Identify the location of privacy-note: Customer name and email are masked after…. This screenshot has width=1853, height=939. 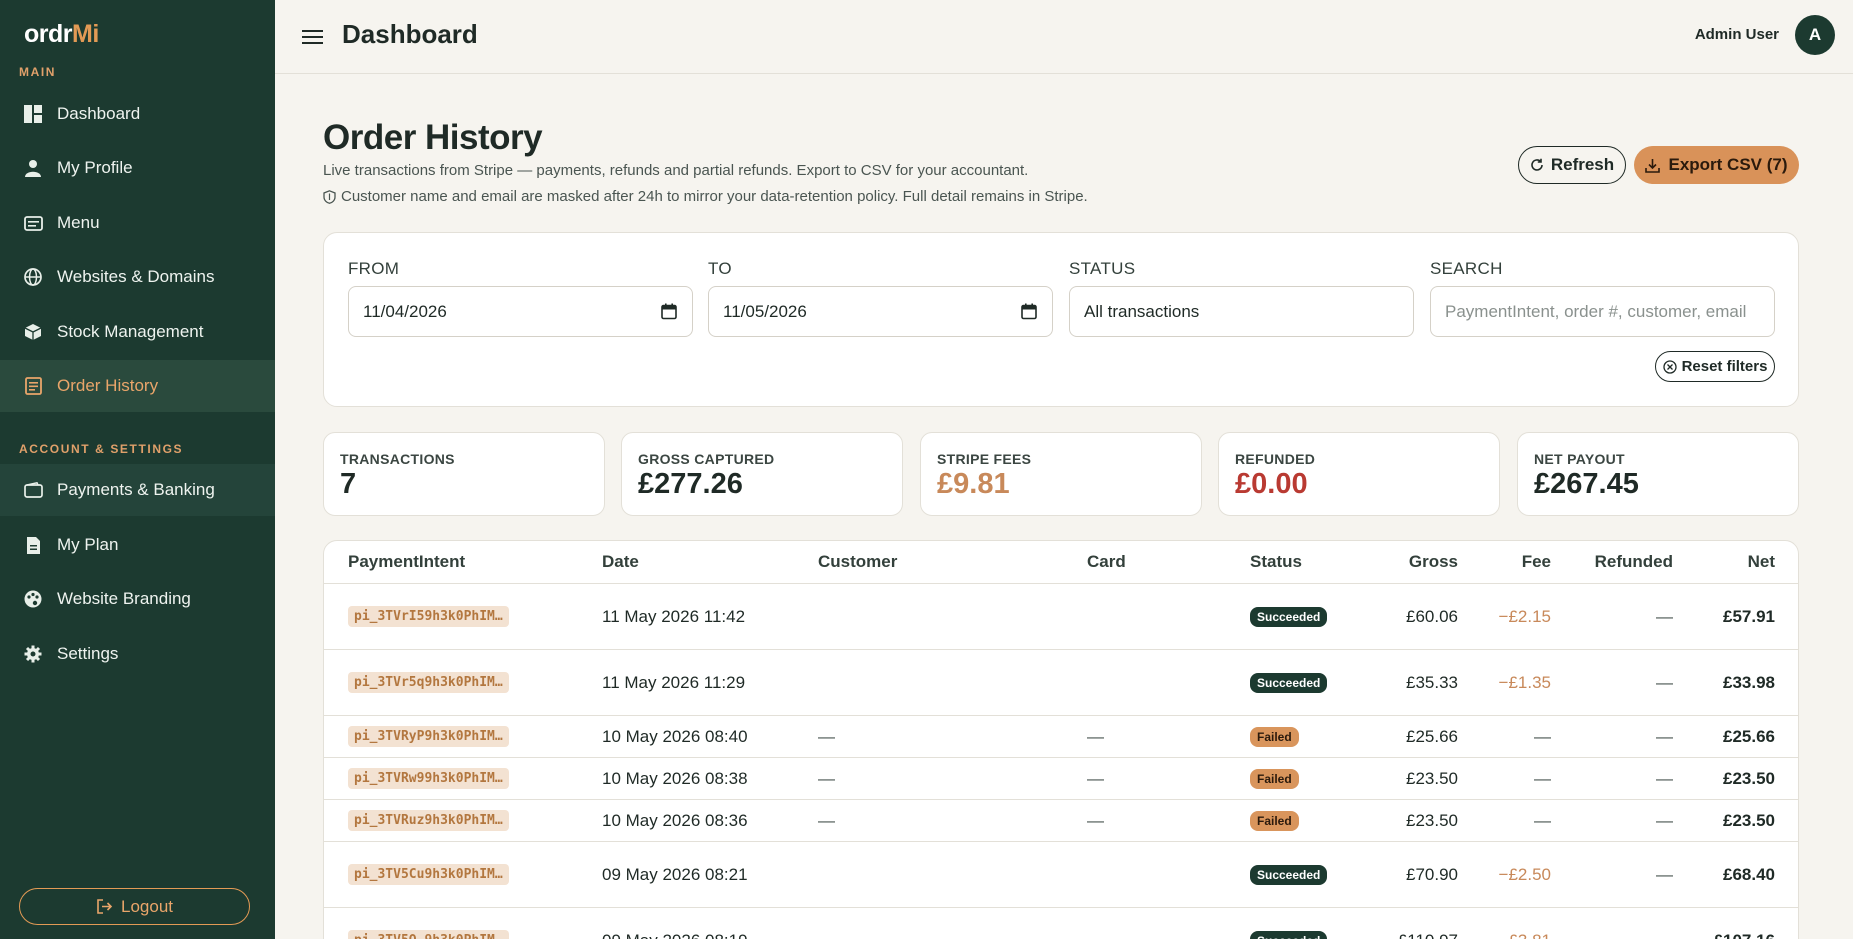
(705, 196).